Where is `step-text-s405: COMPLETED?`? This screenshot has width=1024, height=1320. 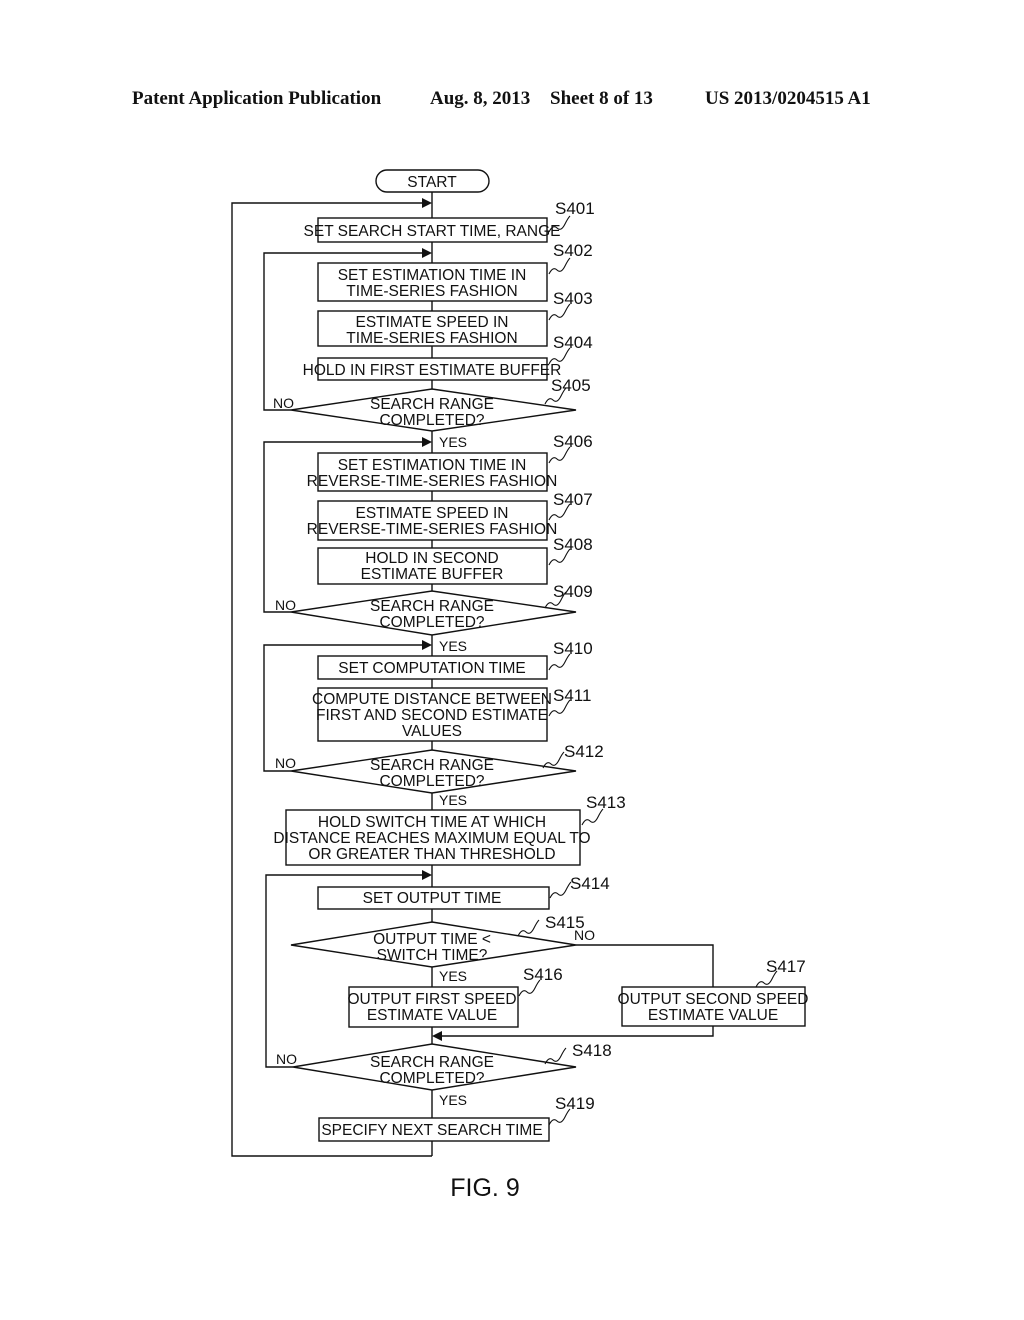
step-text-s405: COMPLETED? is located at coordinates (431, 420).